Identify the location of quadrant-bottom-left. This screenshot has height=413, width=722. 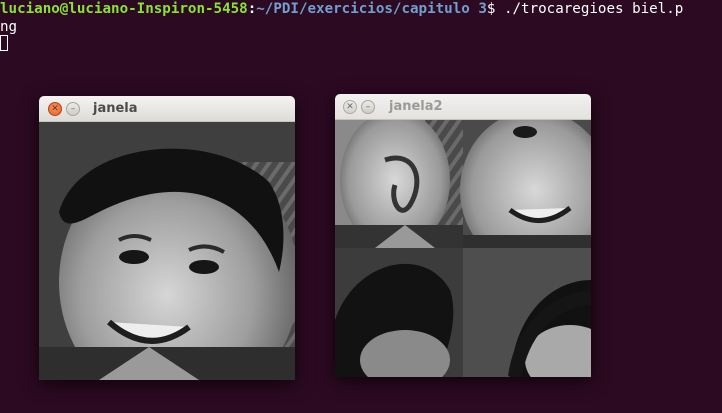
(399, 312).